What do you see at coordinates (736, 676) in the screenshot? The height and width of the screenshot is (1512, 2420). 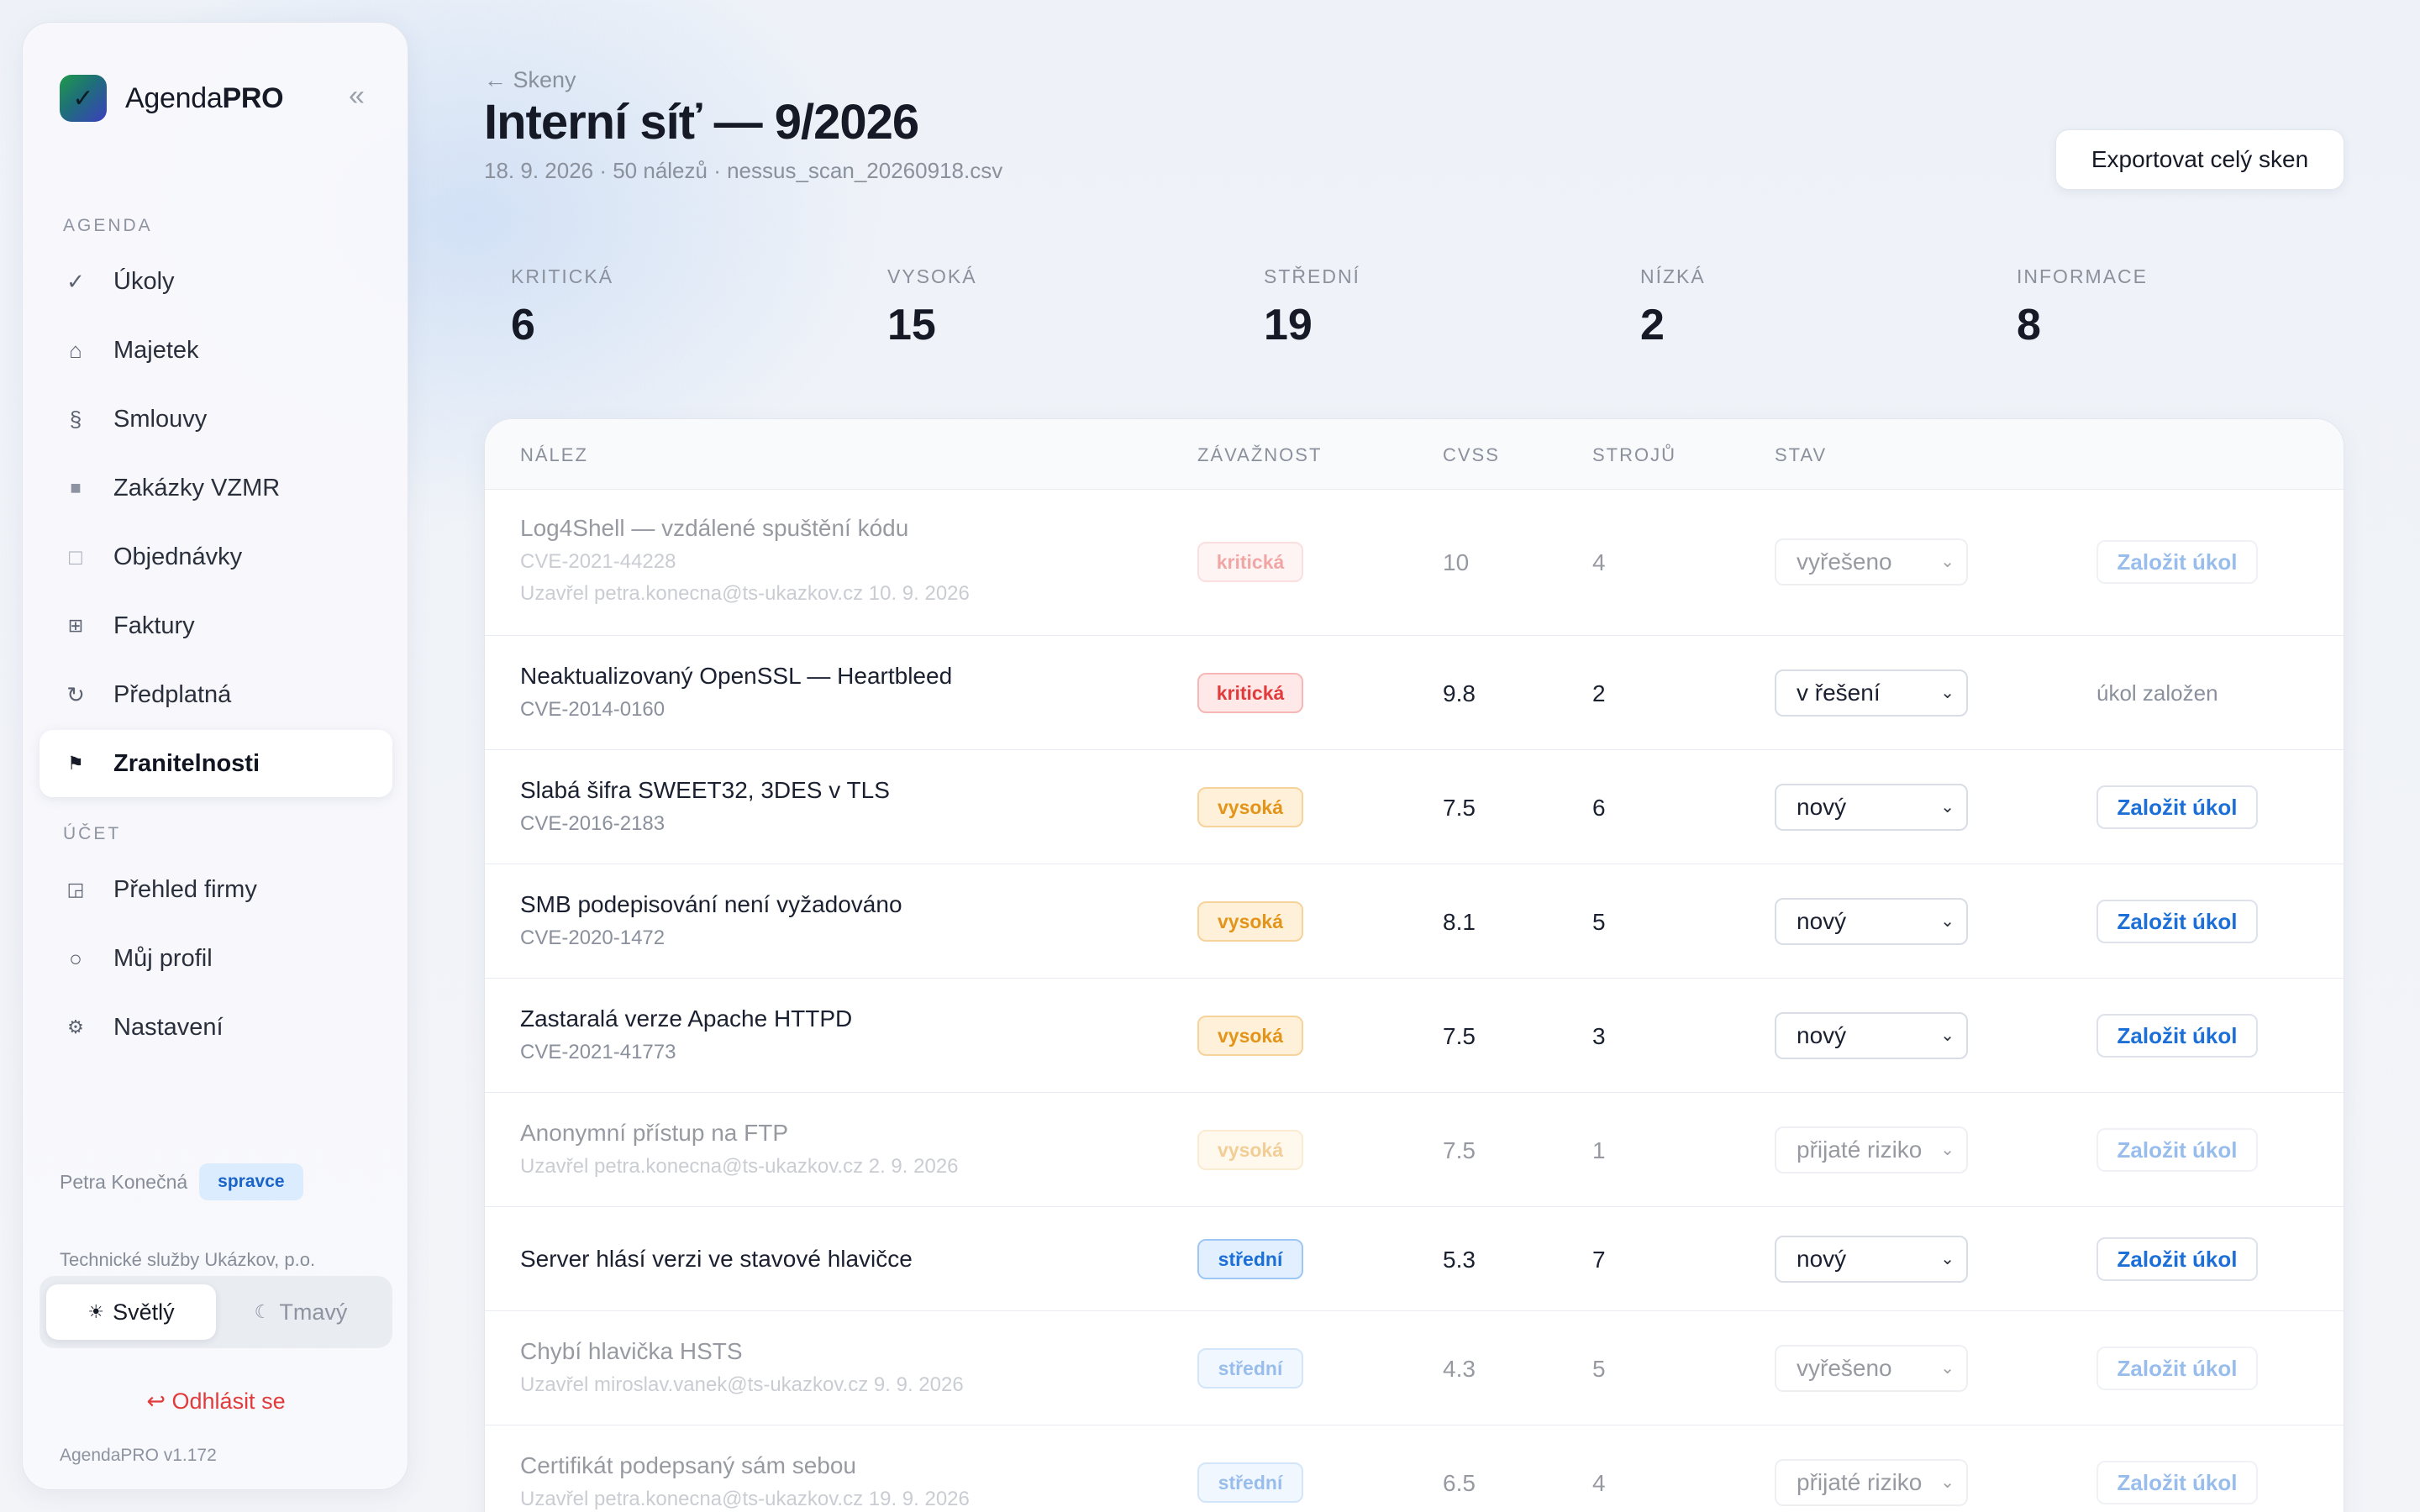 I see `finding-title: Neaktualizovaný OpenSSL — Heartbleed` at bounding box center [736, 676].